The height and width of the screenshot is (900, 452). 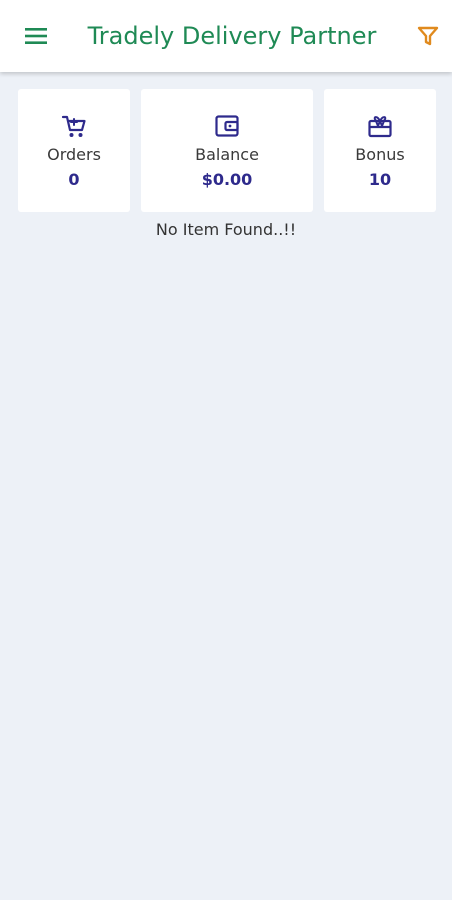 What do you see at coordinates (232, 36) in the screenshot?
I see `page-title: Tradely Delivery Partner` at bounding box center [232, 36].